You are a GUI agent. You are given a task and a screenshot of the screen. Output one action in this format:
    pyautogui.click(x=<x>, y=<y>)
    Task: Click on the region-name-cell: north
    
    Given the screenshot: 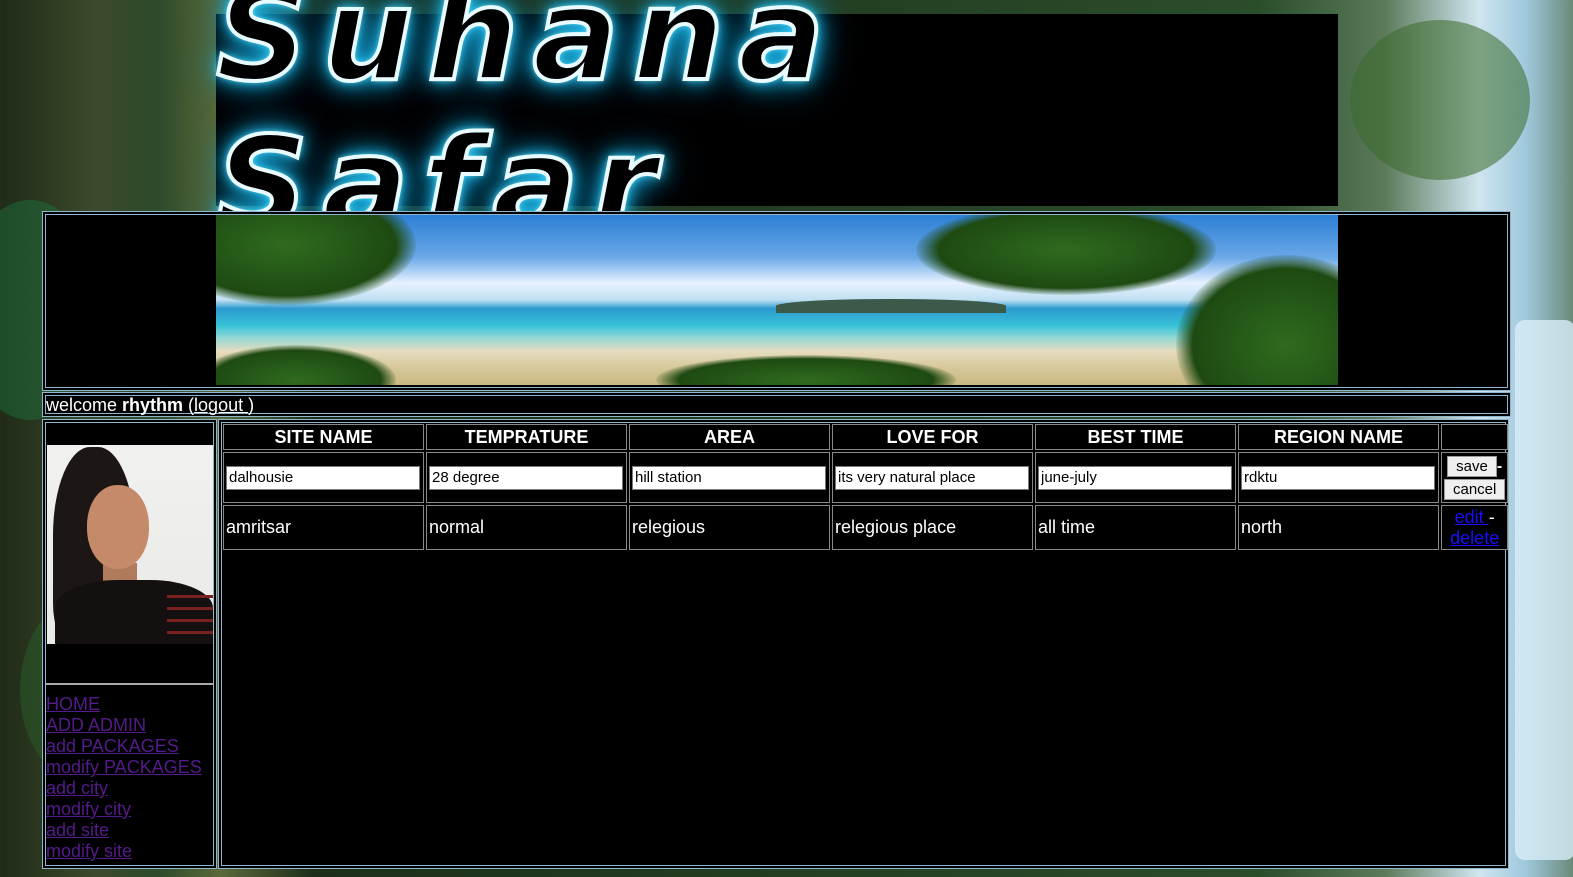 What is the action you would take?
    pyautogui.click(x=1338, y=527)
    